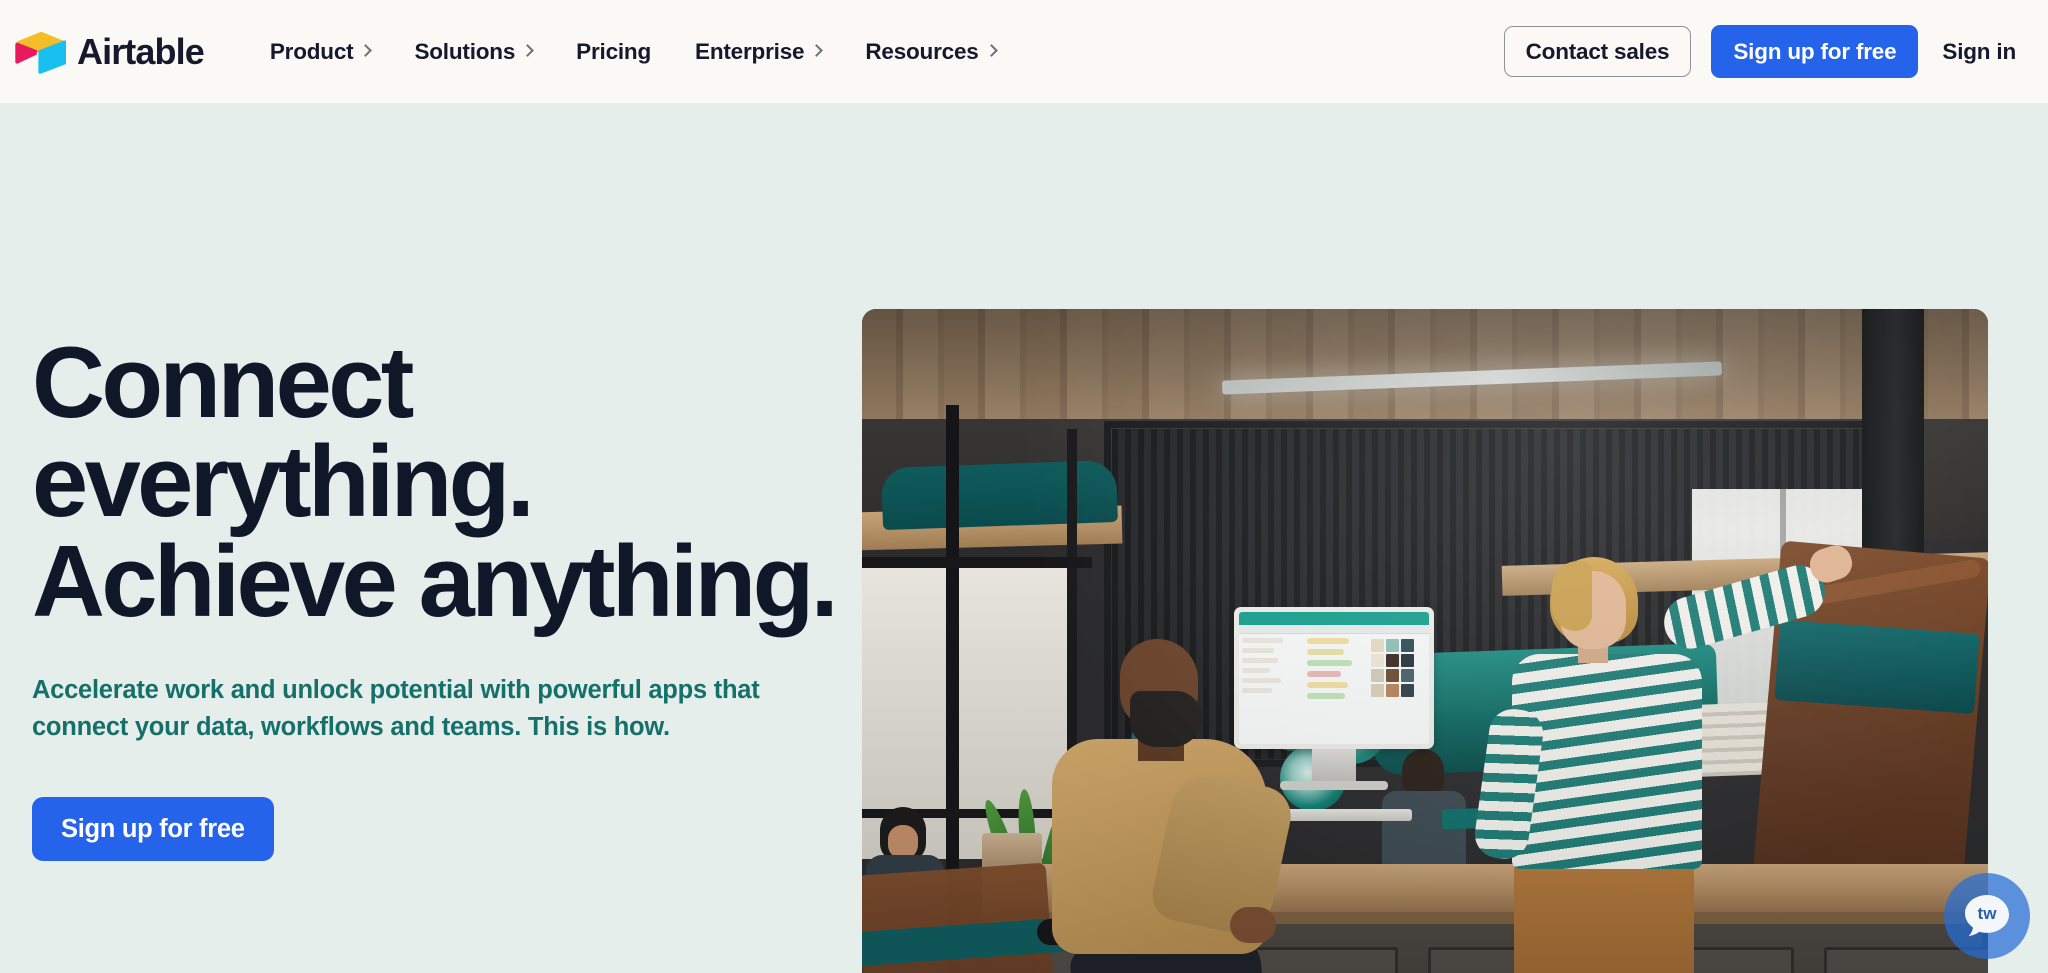  Describe the element at coordinates (1334, 629) in the screenshot. I see `app-tab-bar` at that location.